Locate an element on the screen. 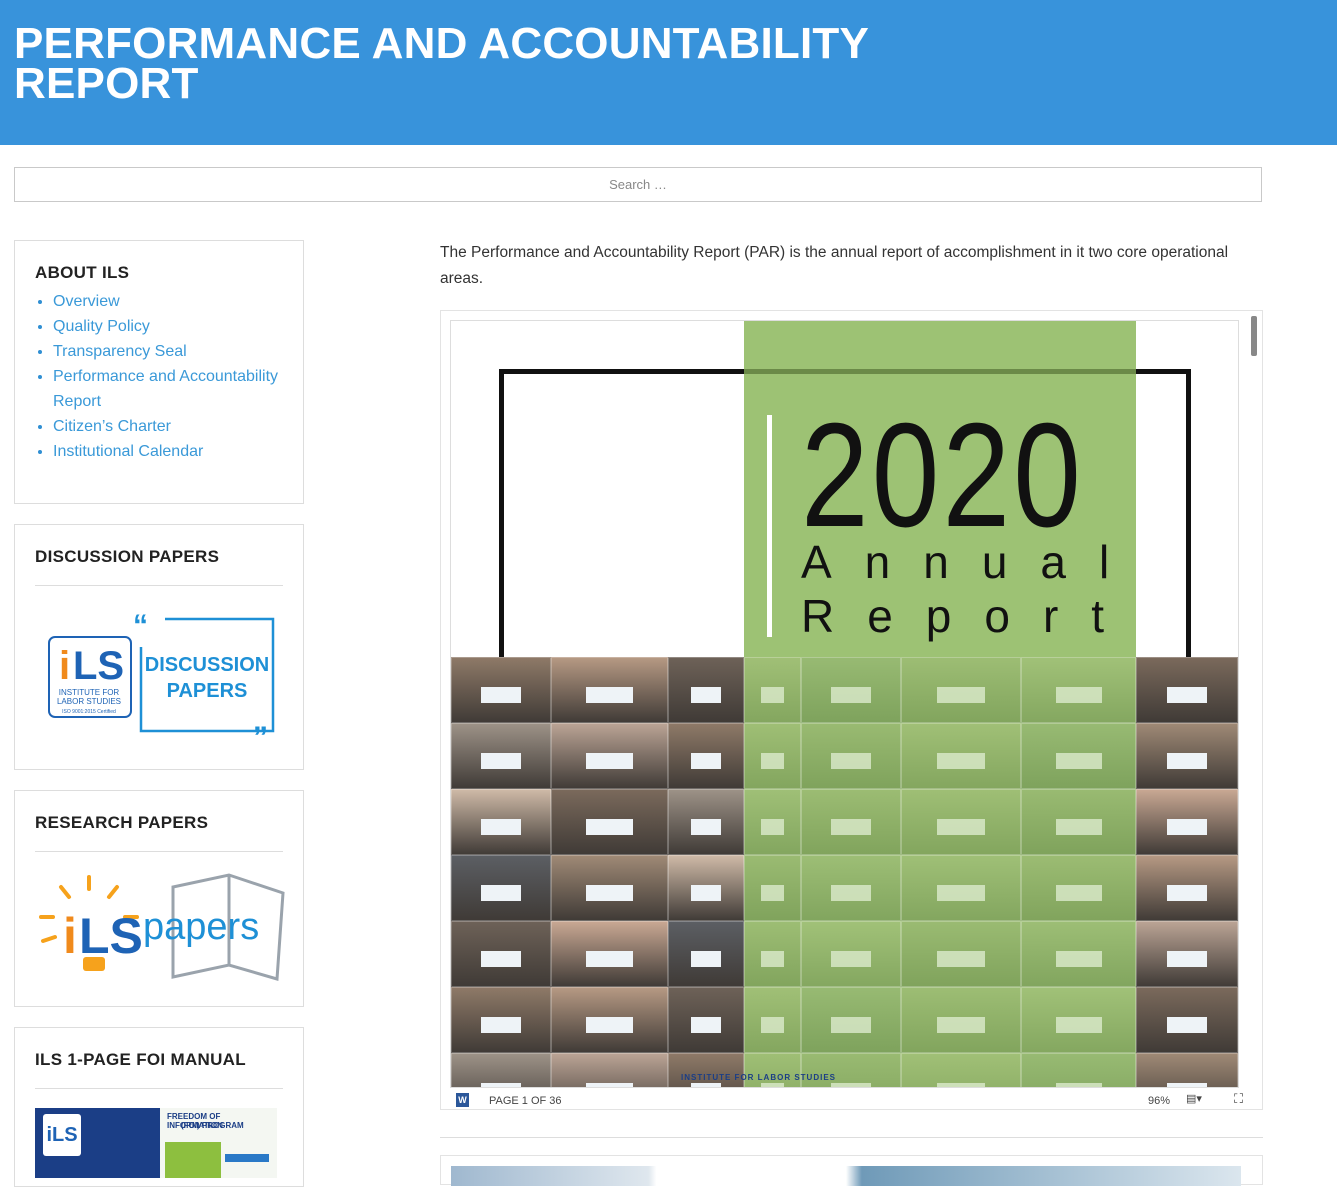 The width and height of the screenshot is (1337, 1187). discussion-papers-heading: DISCUSSION PAPERS is located at coordinates (127, 556).